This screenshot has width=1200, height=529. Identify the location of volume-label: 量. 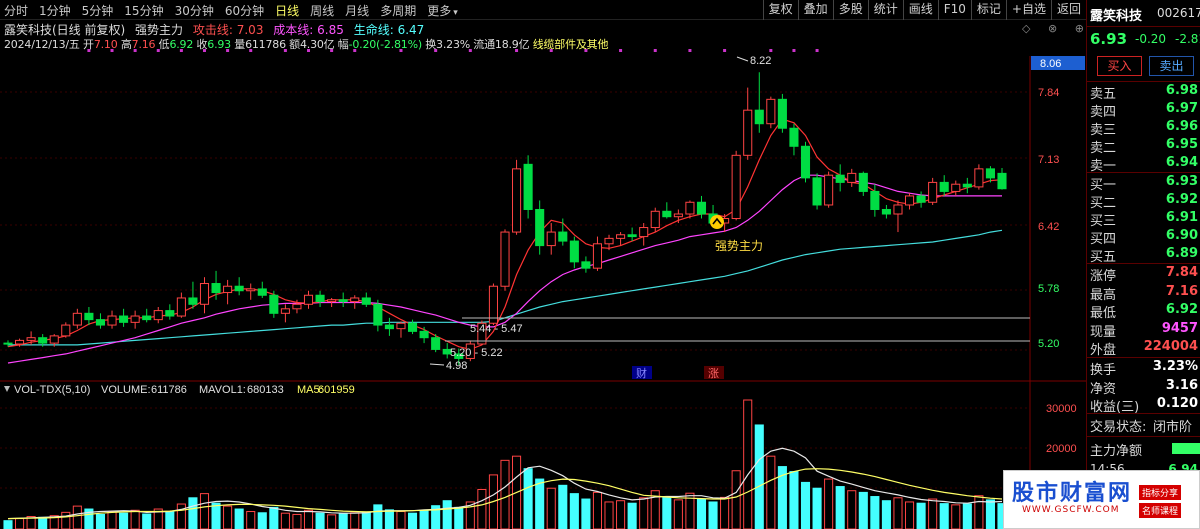
(240, 44).